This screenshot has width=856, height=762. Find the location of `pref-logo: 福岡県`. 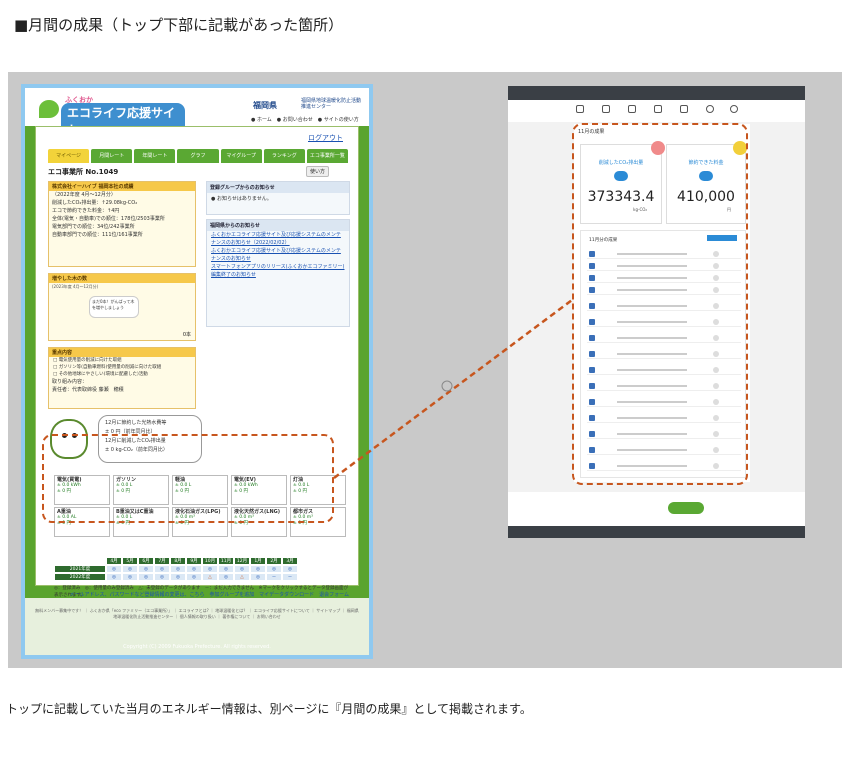

pref-logo: 福岡県 is located at coordinates (265, 105).